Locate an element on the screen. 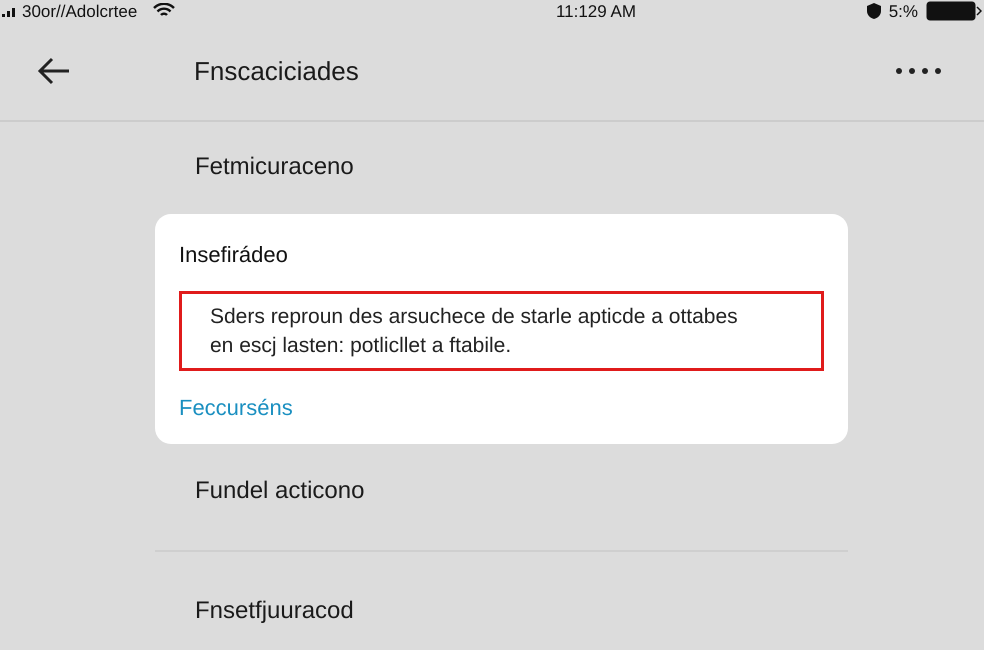  battery-icon is located at coordinates (954, 11).